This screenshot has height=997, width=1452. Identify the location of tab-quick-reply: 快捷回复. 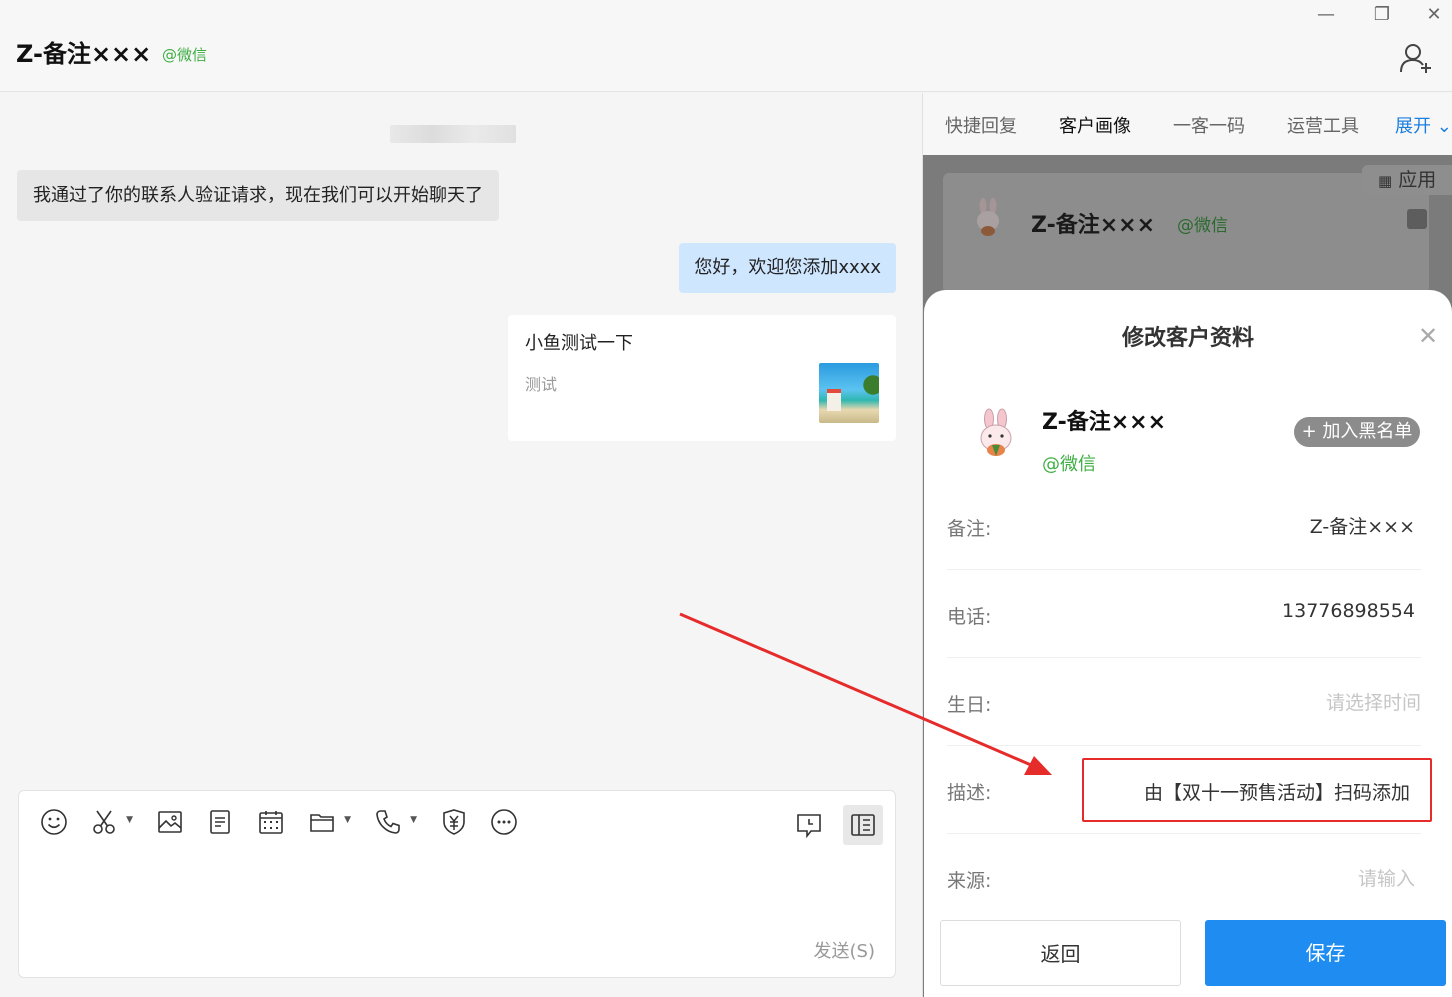
(981, 125).